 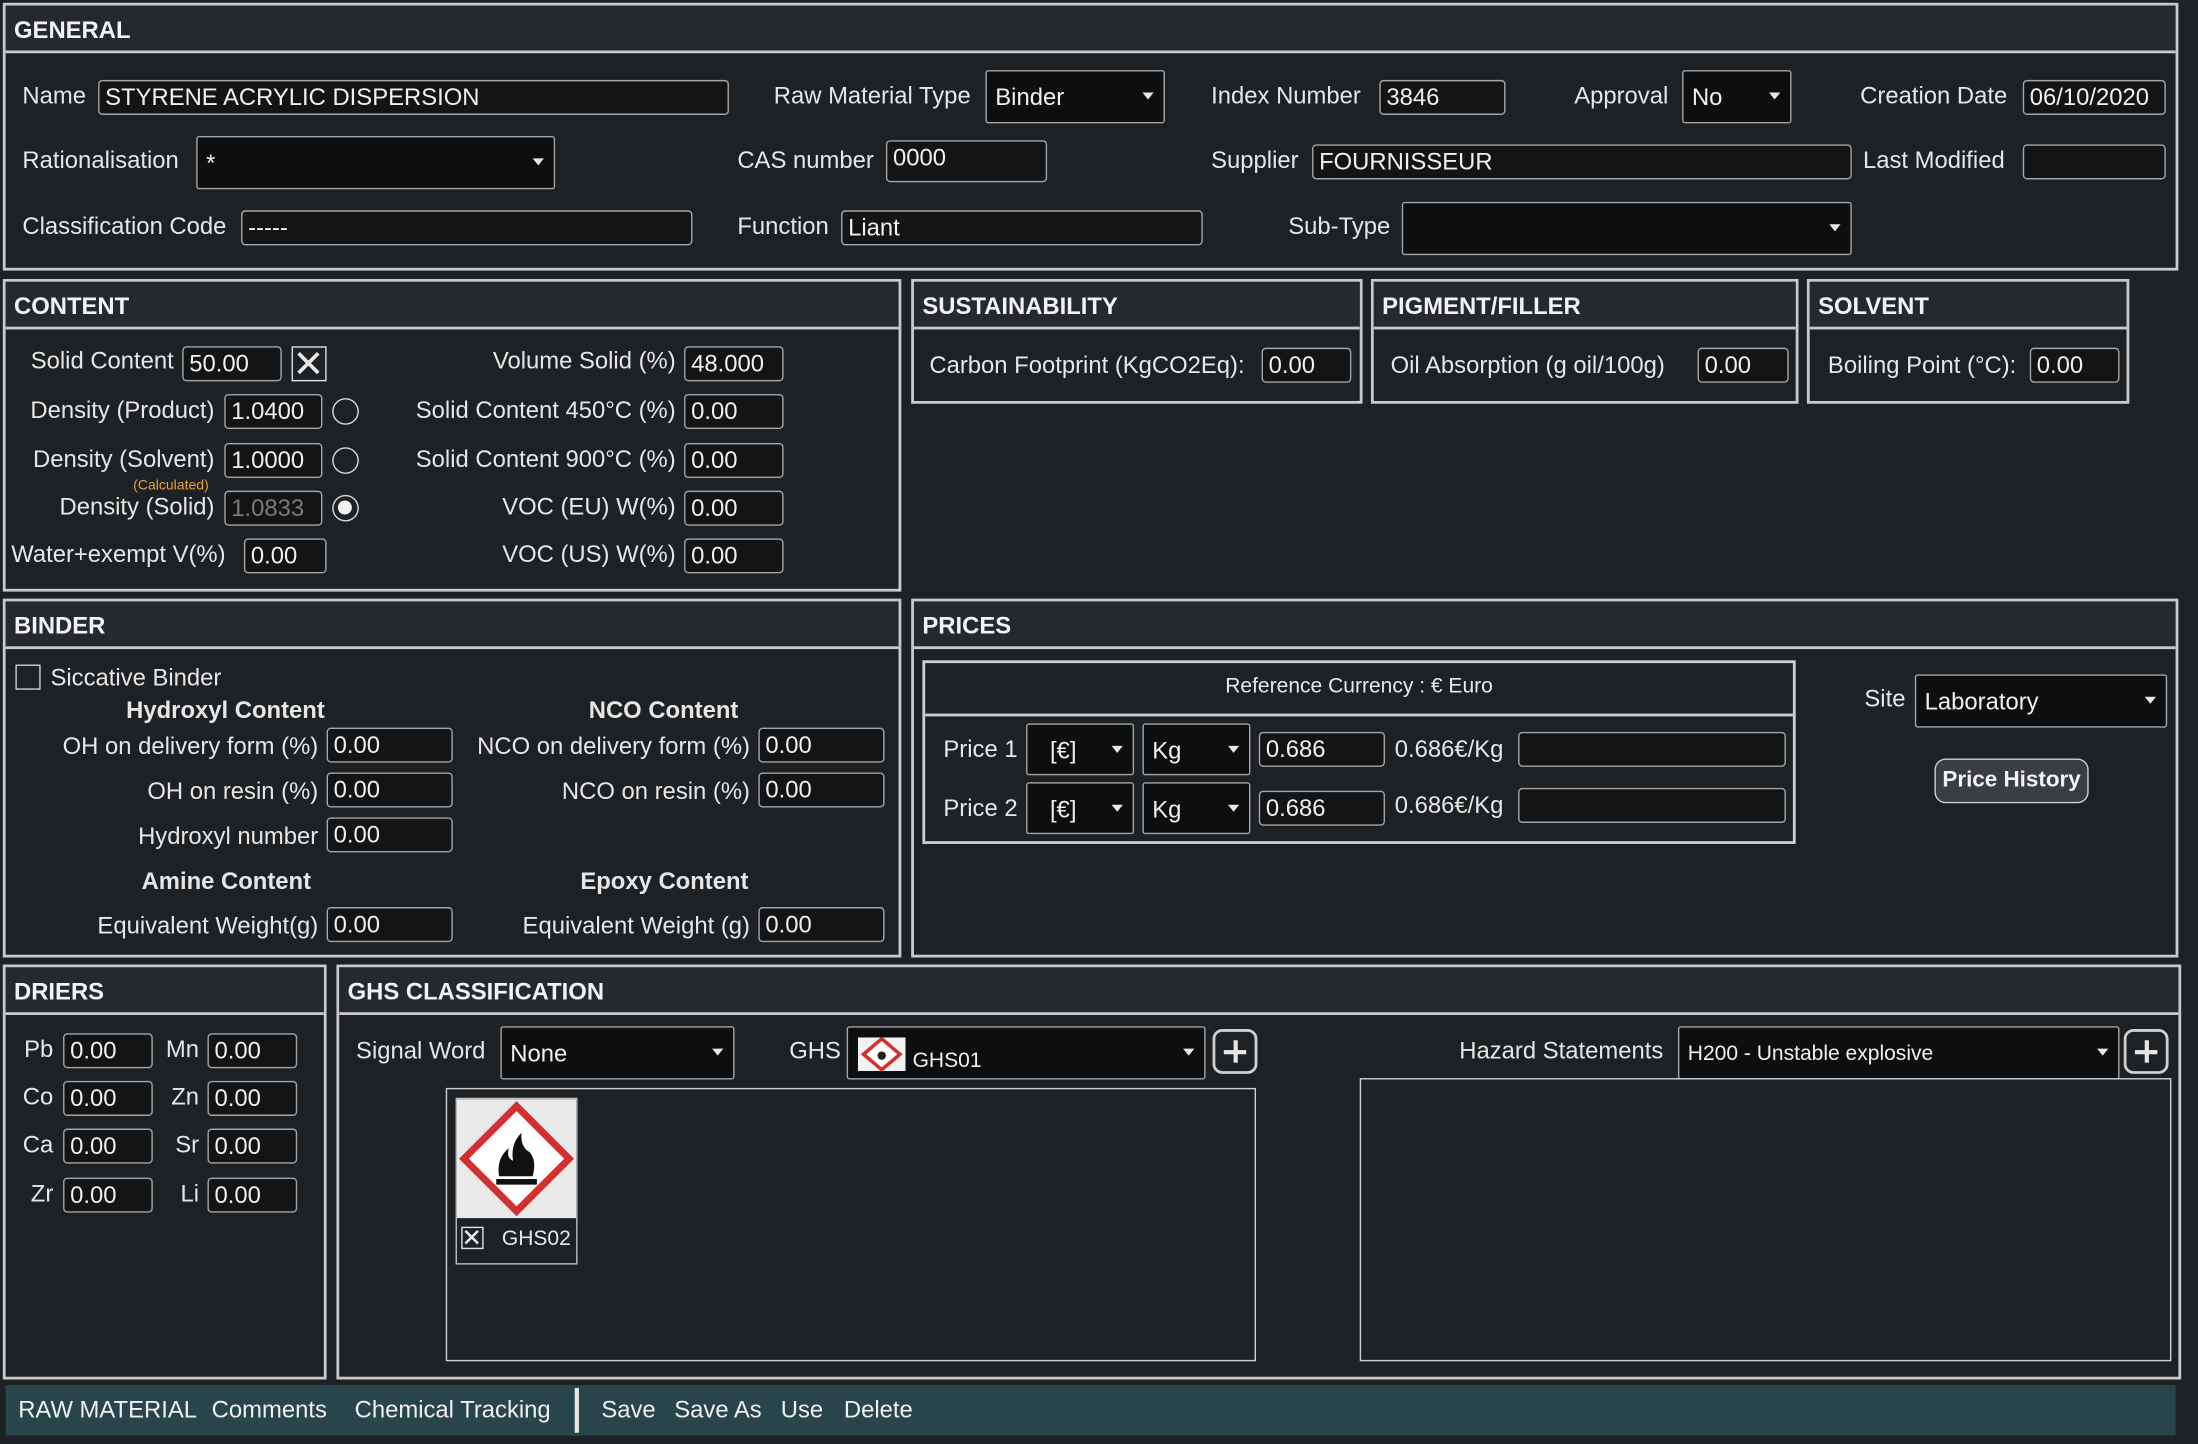 I want to click on add-hazard-button, so click(x=2146, y=1051).